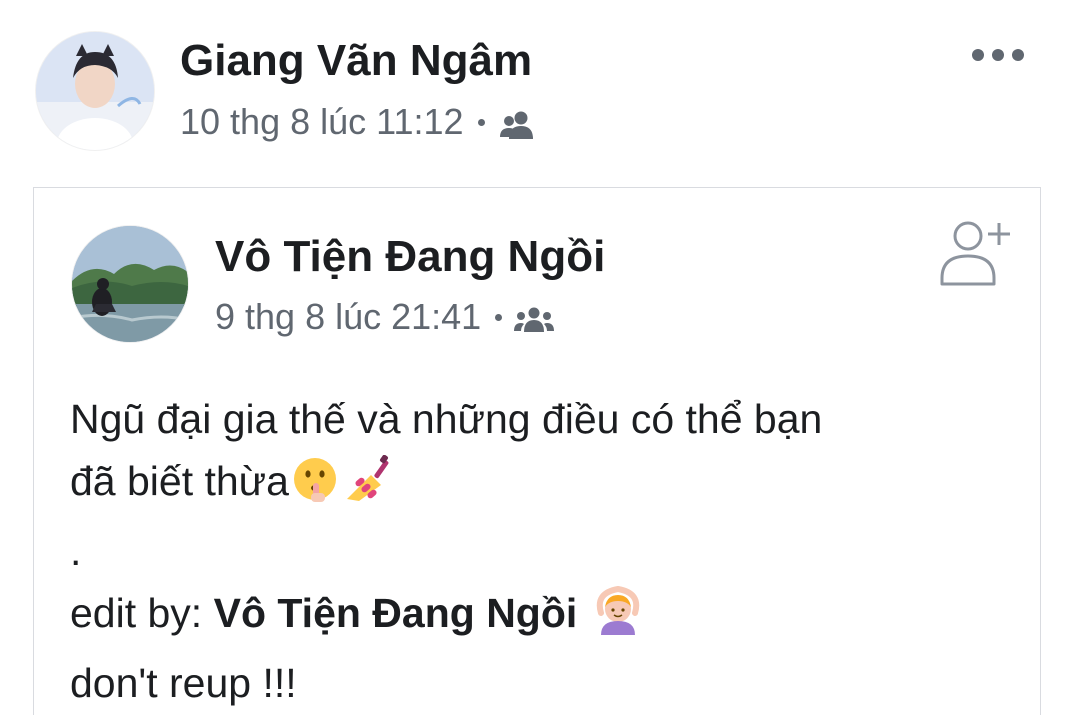 This screenshot has width=1078, height=715. I want to click on more-horizontal-icon, so click(998, 55).